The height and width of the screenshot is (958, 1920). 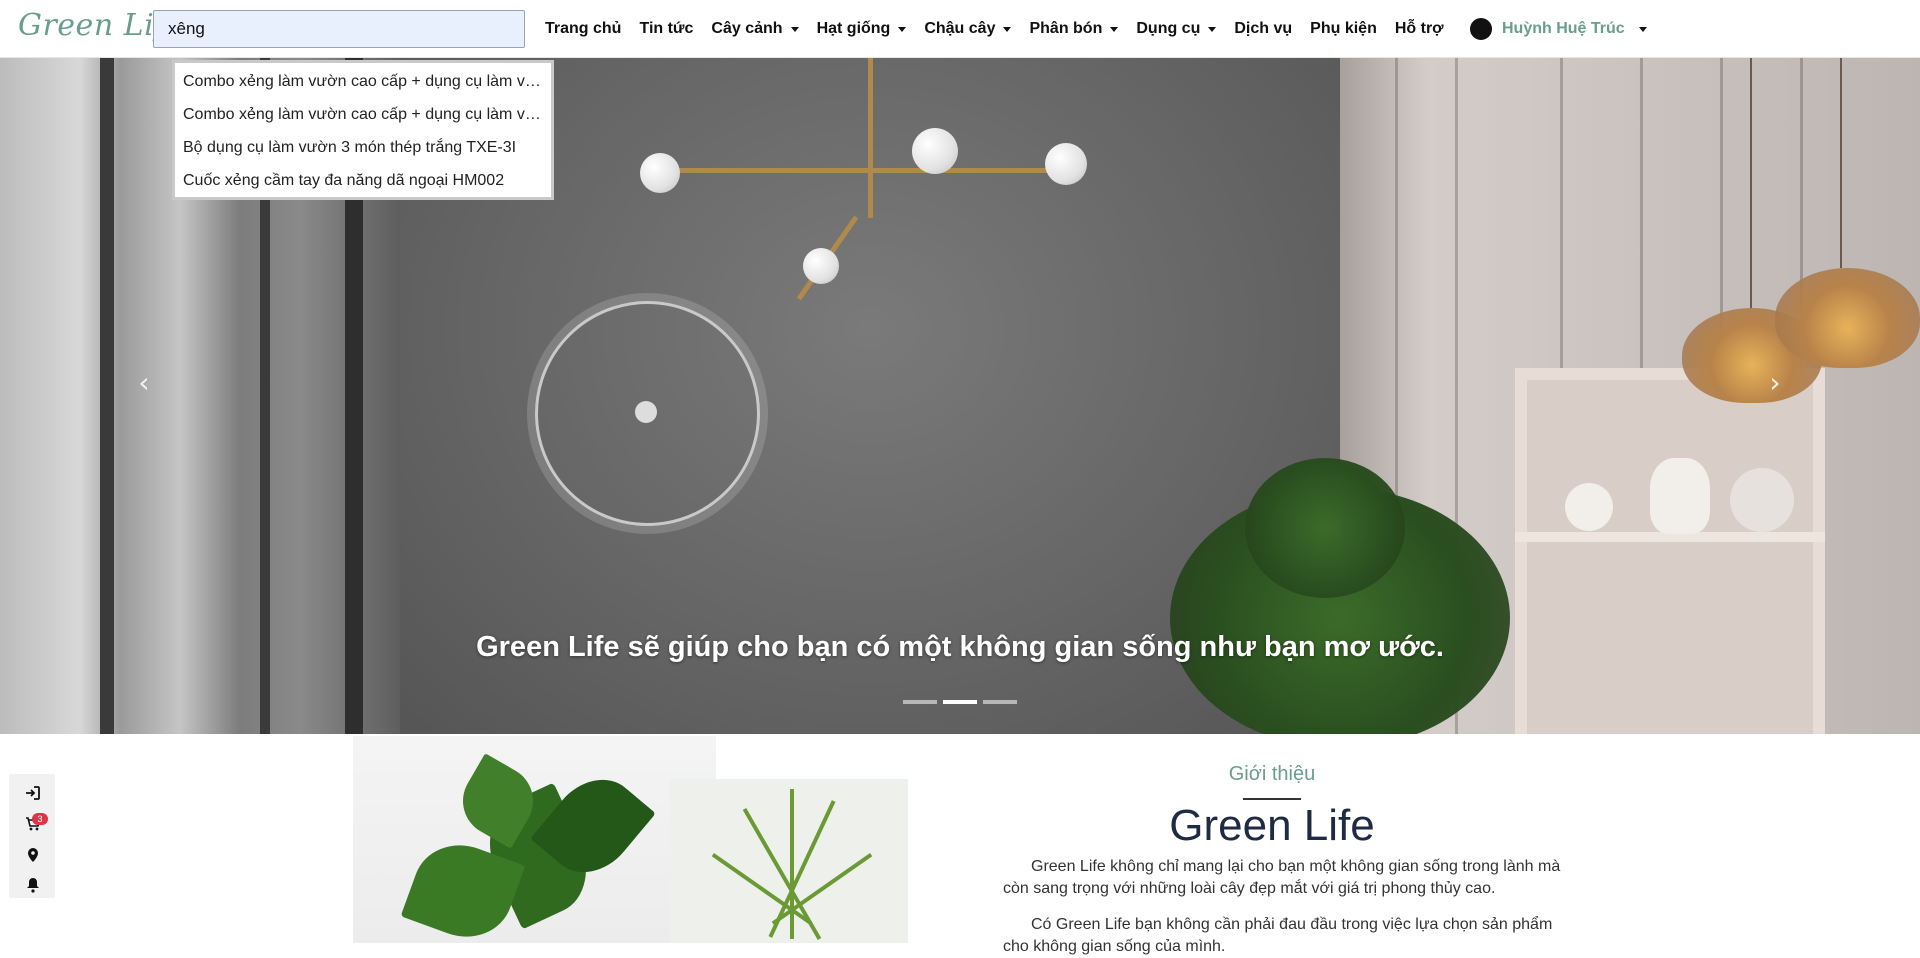 I want to click on user-name: Huỳnh Huệ Trúc, so click(x=1563, y=28).